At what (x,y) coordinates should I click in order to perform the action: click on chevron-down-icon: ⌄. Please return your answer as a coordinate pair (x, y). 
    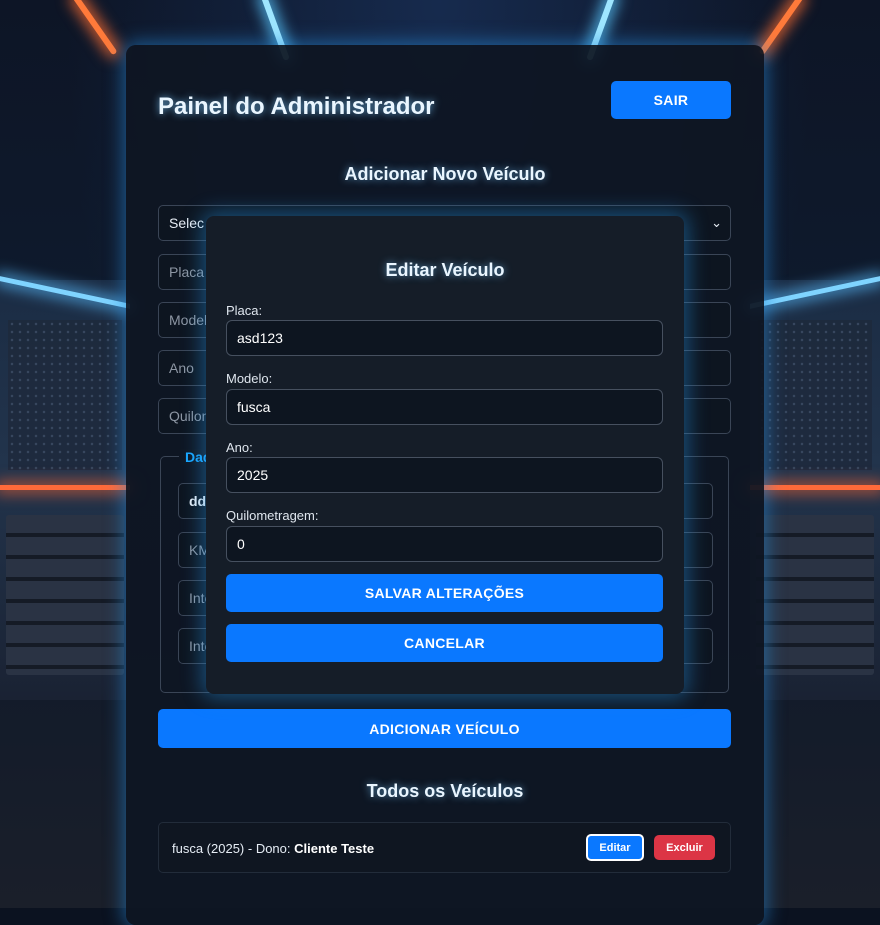
    Looking at the image, I should click on (716, 222).